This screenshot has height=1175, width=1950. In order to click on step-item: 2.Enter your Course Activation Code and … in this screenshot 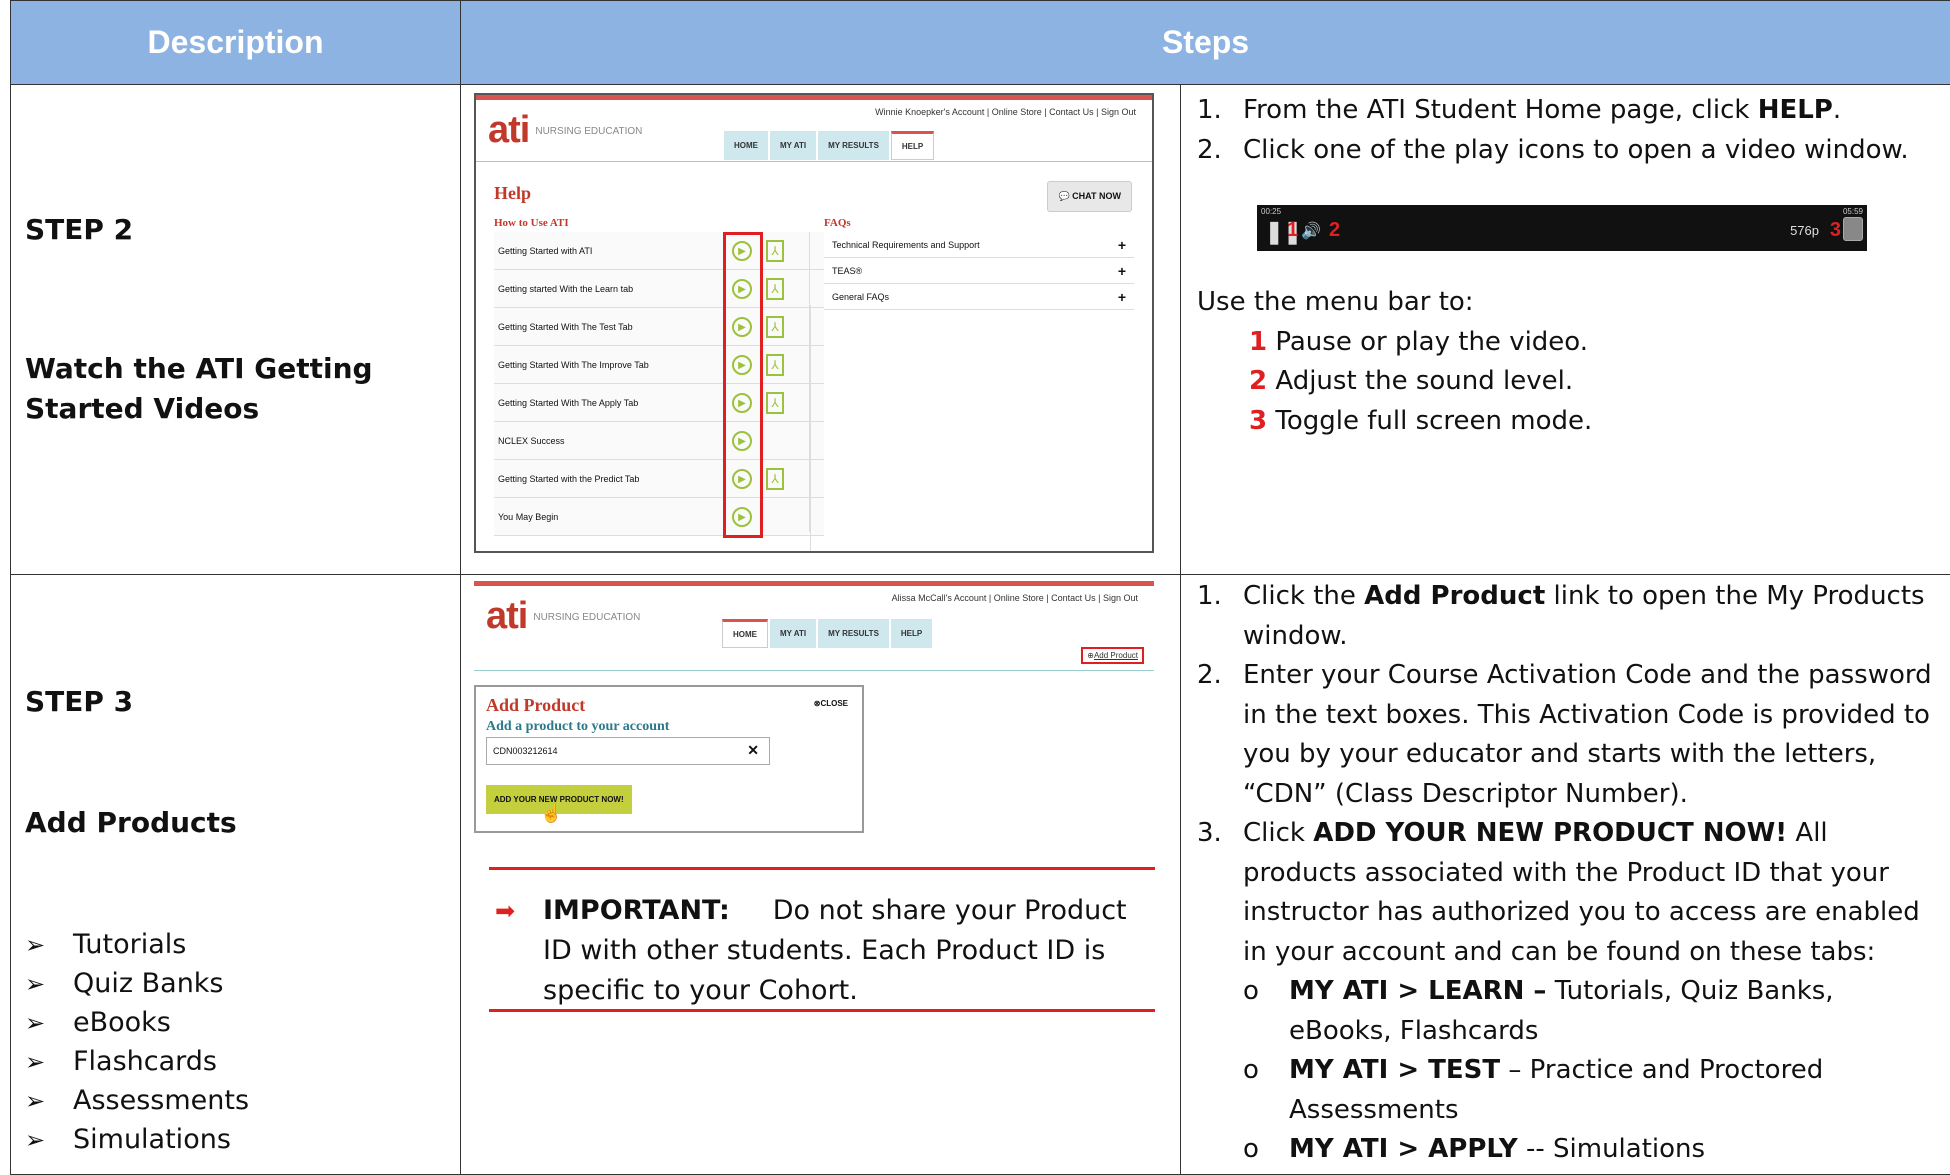, I will do `click(1567, 735)`.